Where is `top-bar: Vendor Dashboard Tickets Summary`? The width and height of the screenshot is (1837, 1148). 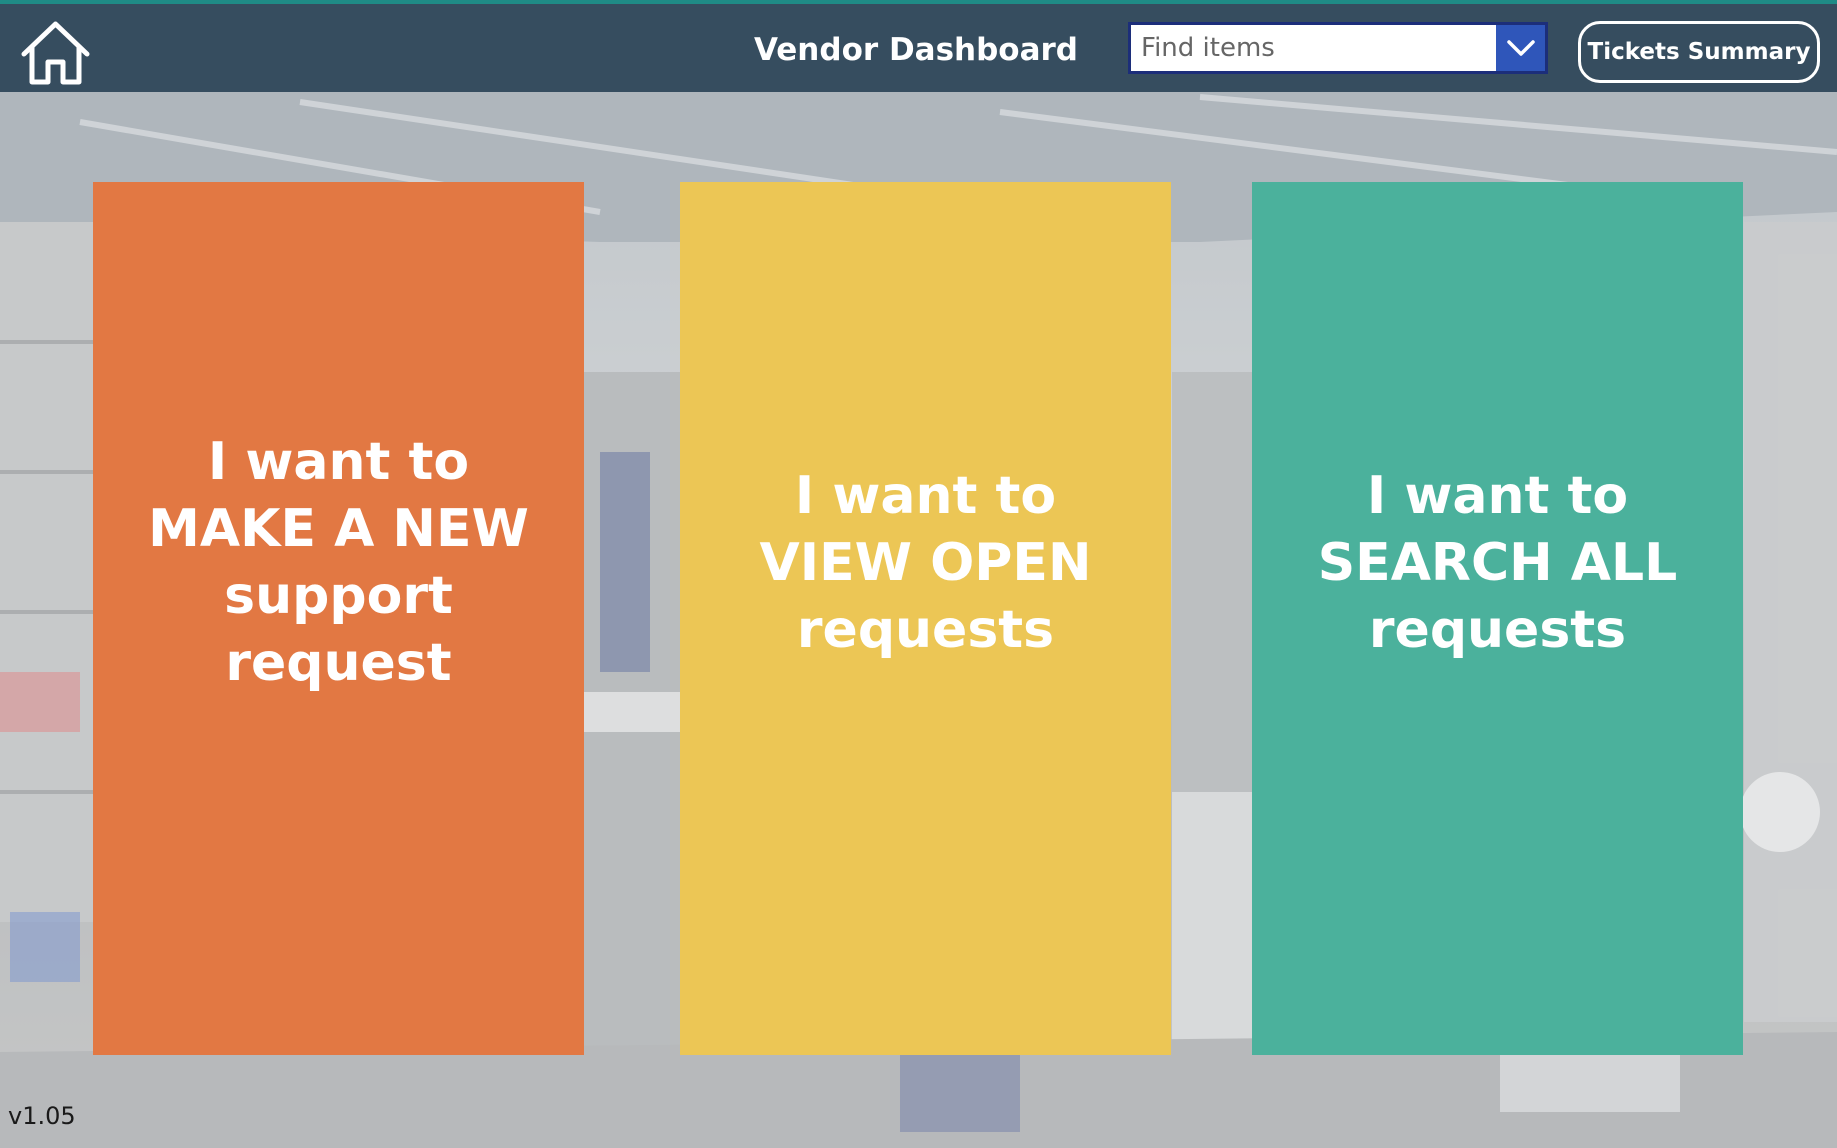 top-bar: Vendor Dashboard Tickets Summary is located at coordinates (918, 46).